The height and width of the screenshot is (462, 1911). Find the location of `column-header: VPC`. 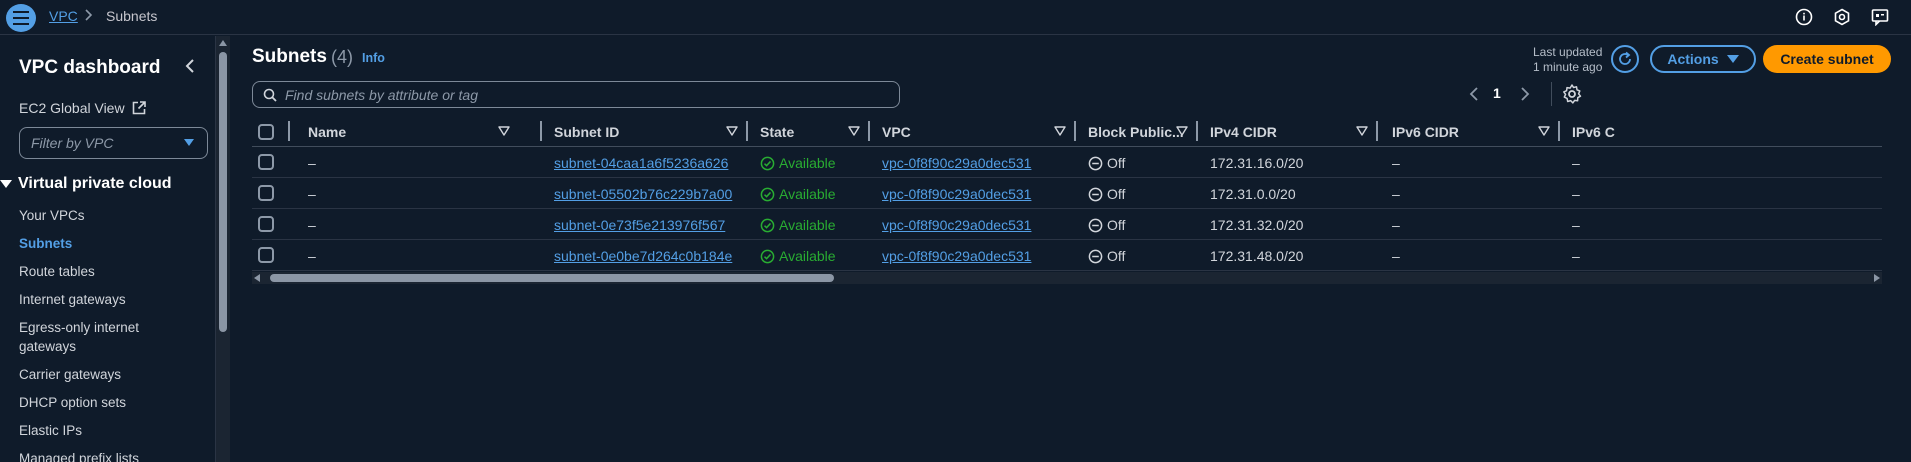

column-header: VPC is located at coordinates (896, 132).